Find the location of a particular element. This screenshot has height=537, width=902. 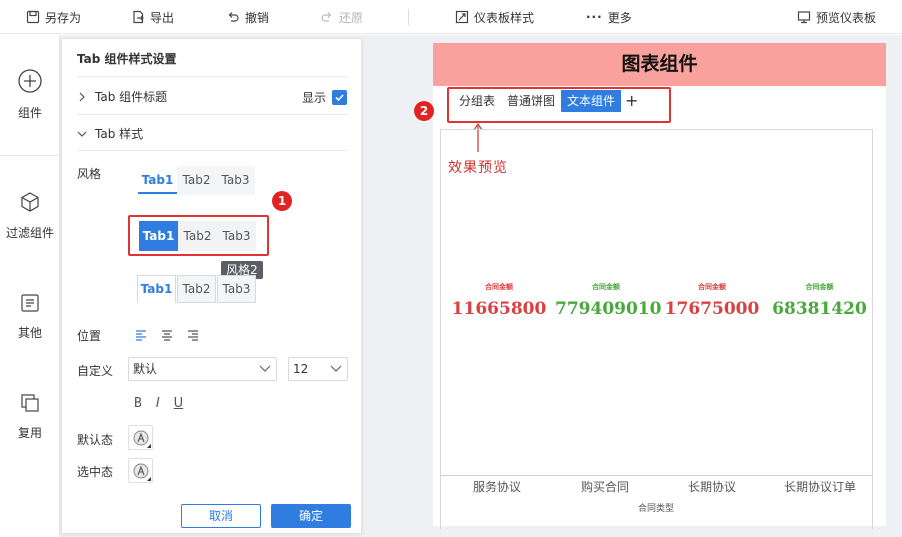

check-icon is located at coordinates (339, 98).